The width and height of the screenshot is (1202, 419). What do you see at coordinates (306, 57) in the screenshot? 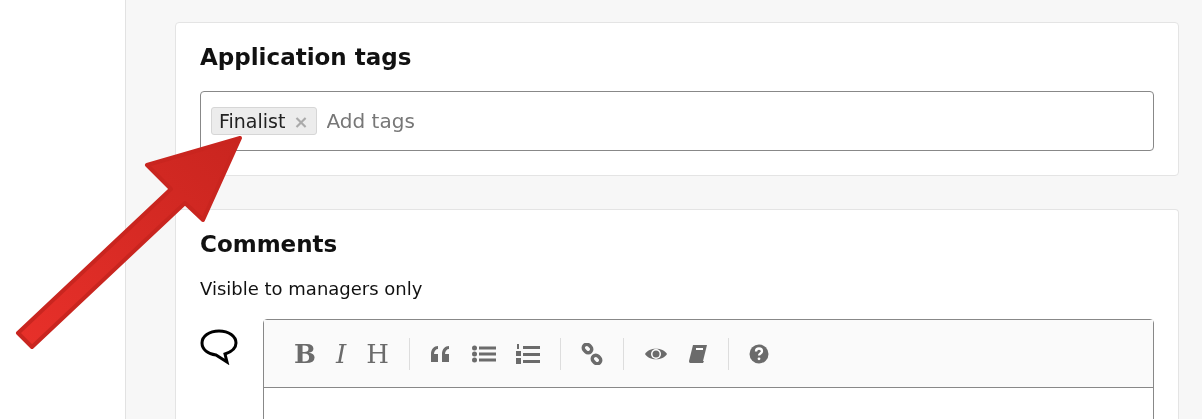
I see `card-title: Application tags` at bounding box center [306, 57].